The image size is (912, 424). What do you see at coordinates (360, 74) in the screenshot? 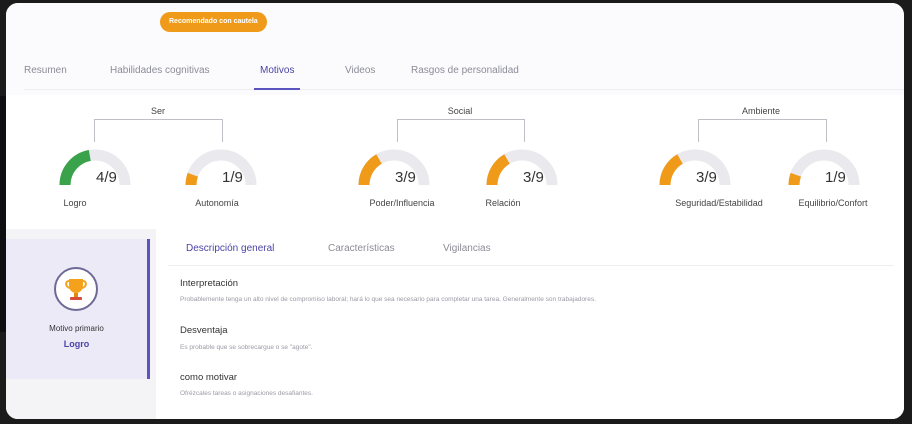
I see `tab-videos: Videos` at bounding box center [360, 74].